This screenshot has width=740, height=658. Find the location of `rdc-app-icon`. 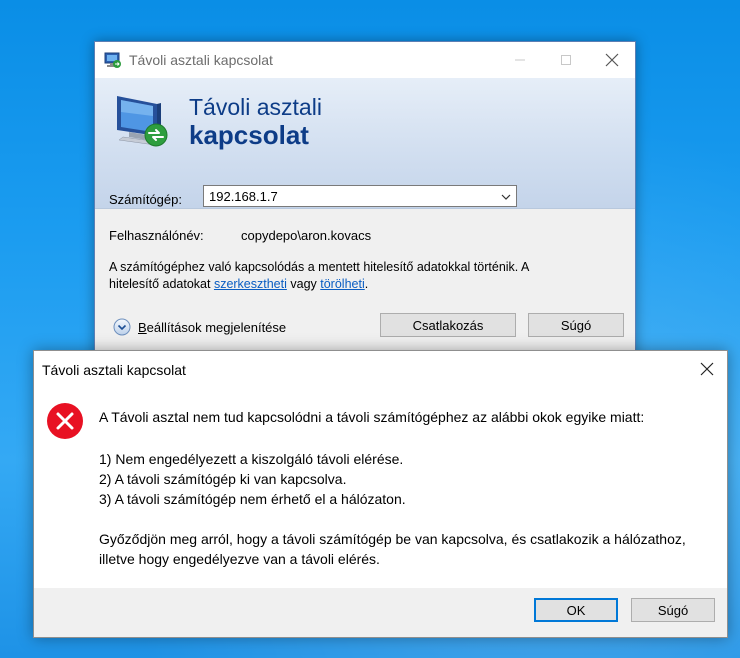

rdc-app-icon is located at coordinates (112, 60).